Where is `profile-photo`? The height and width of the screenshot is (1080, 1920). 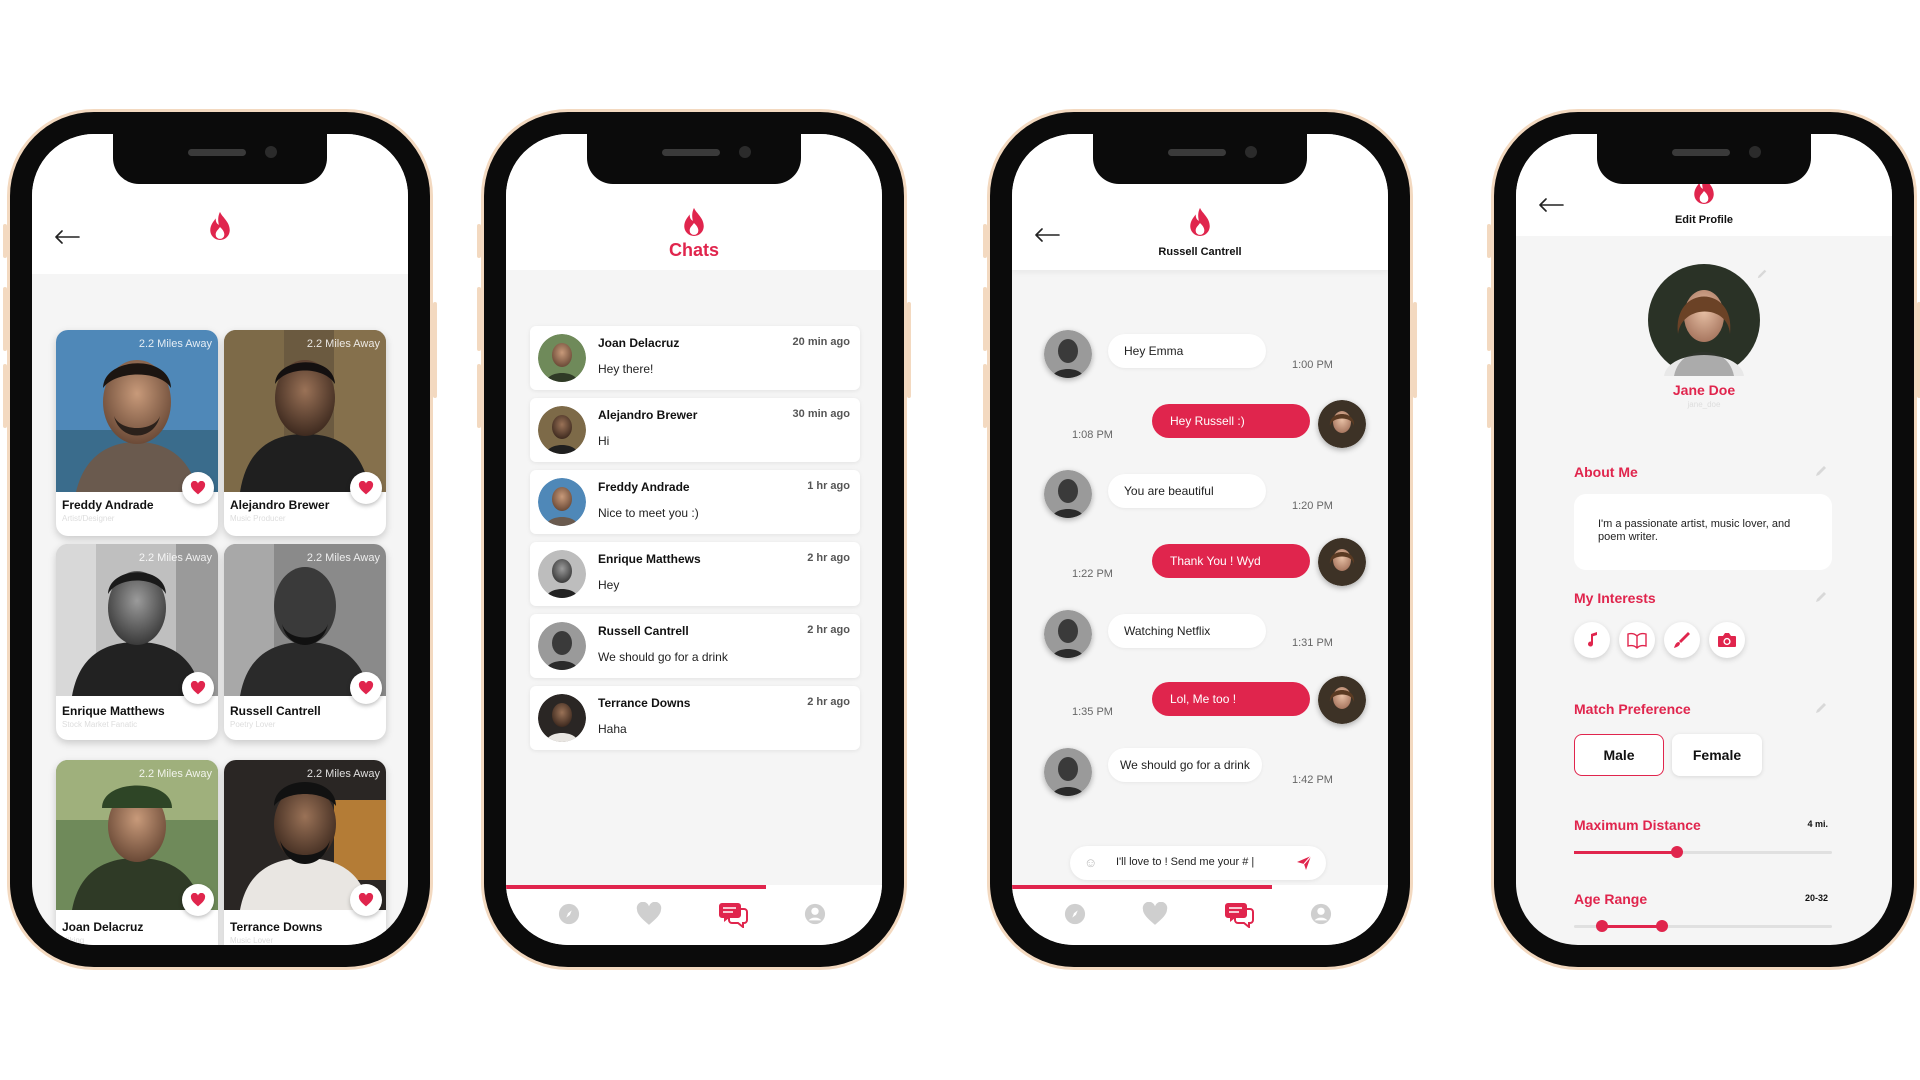 profile-photo is located at coordinates (305, 411).